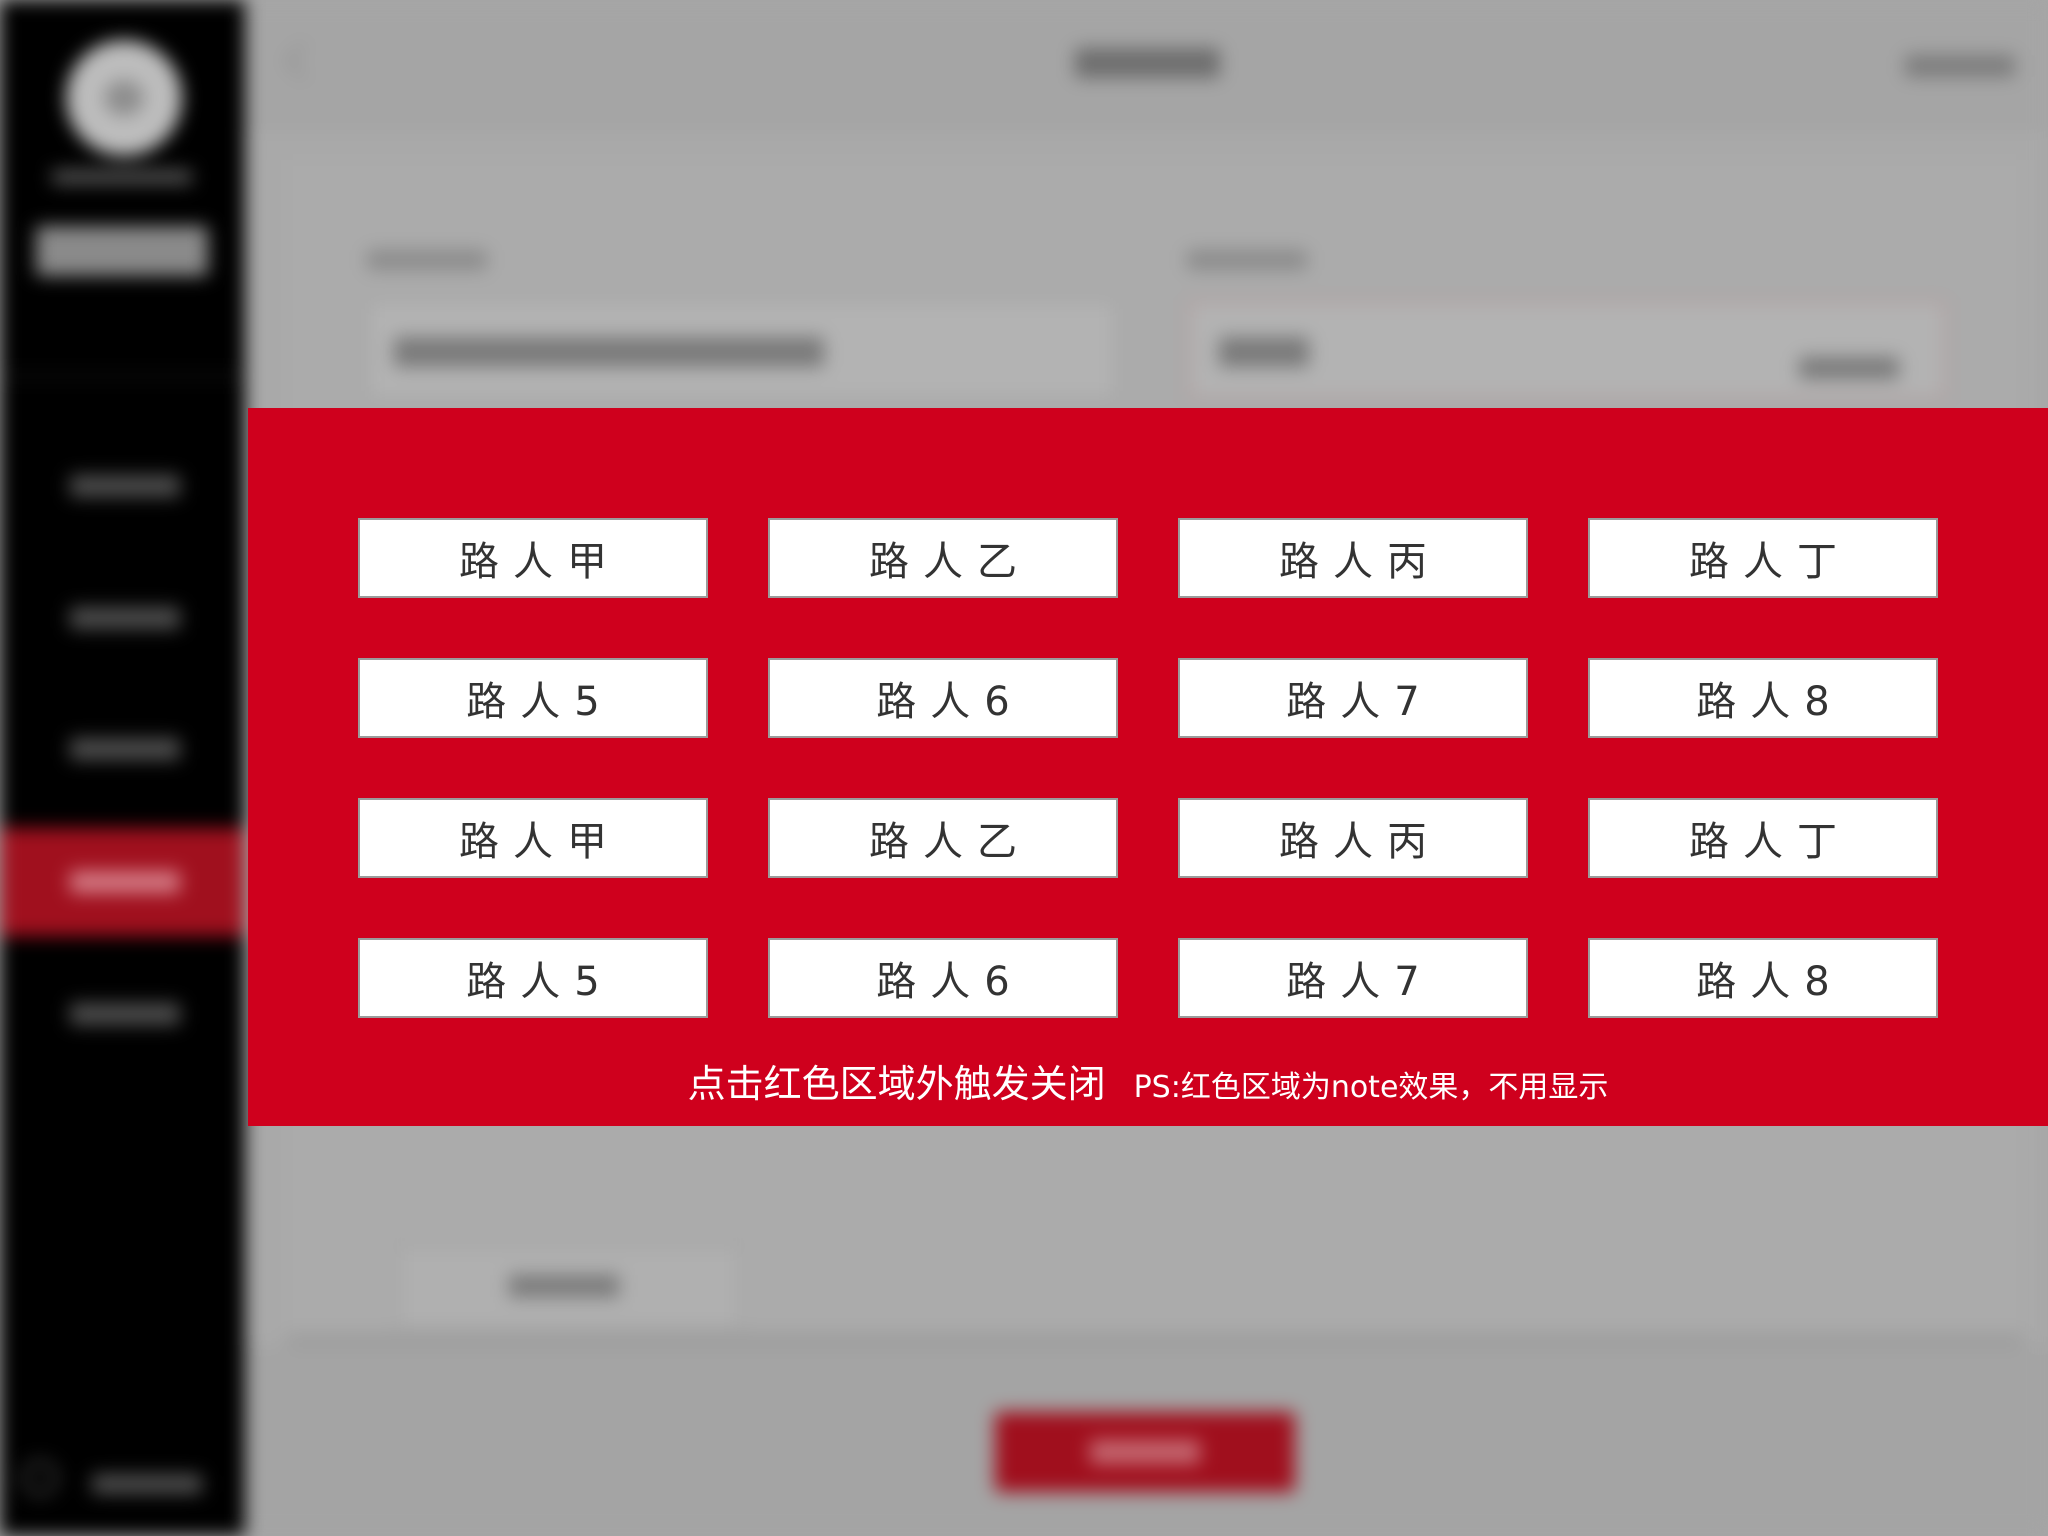  What do you see at coordinates (1264, 352) in the screenshot?
I see `select-field-value` at bounding box center [1264, 352].